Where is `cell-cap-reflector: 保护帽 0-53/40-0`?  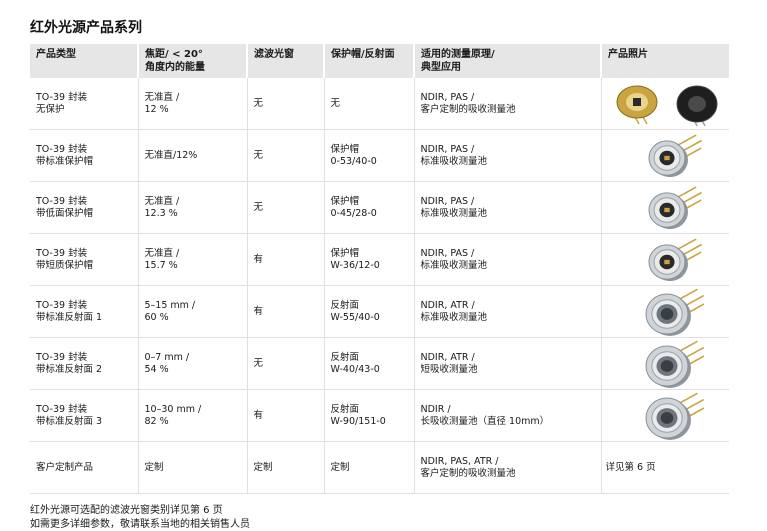
cell-cap-reflector: 保护帽 0-53/40-0 is located at coordinates (369, 155).